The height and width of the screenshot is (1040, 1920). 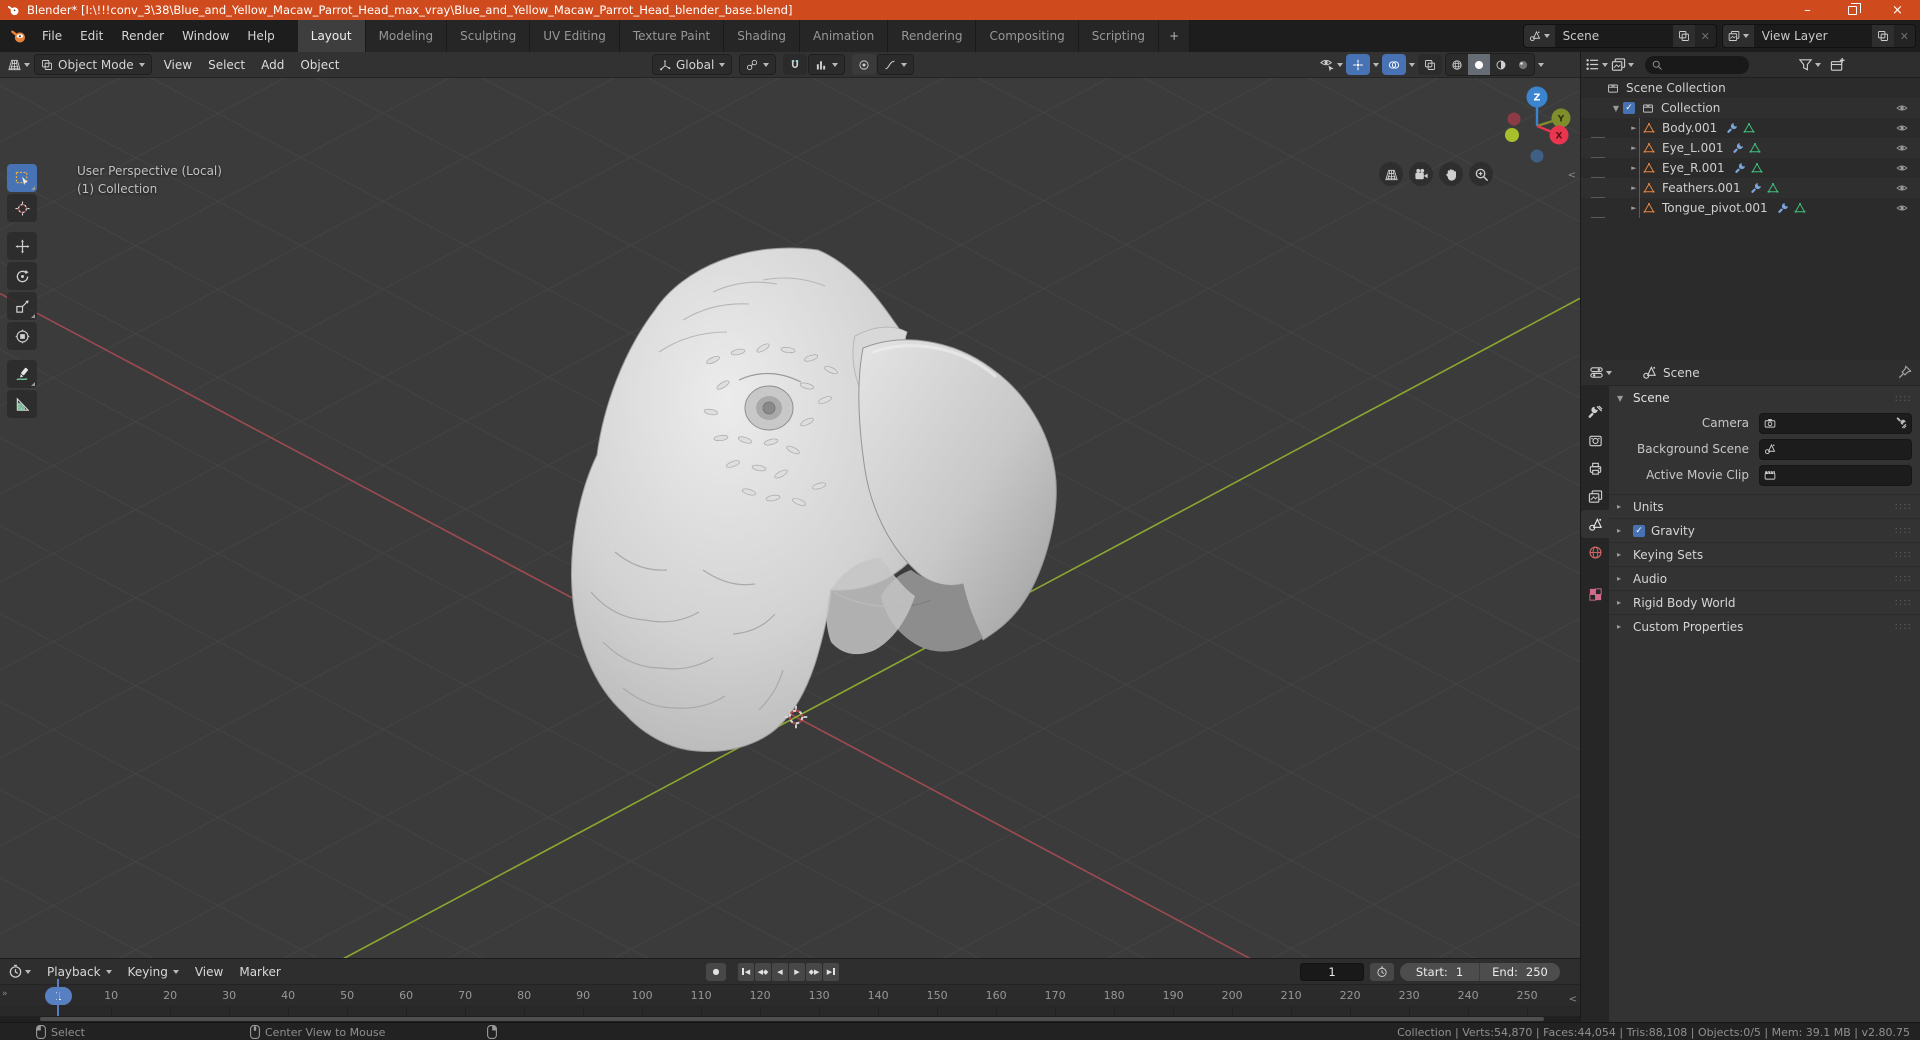 I want to click on panel-keying-sets: ▸ Keying Sets ::::, so click(x=1764, y=554).